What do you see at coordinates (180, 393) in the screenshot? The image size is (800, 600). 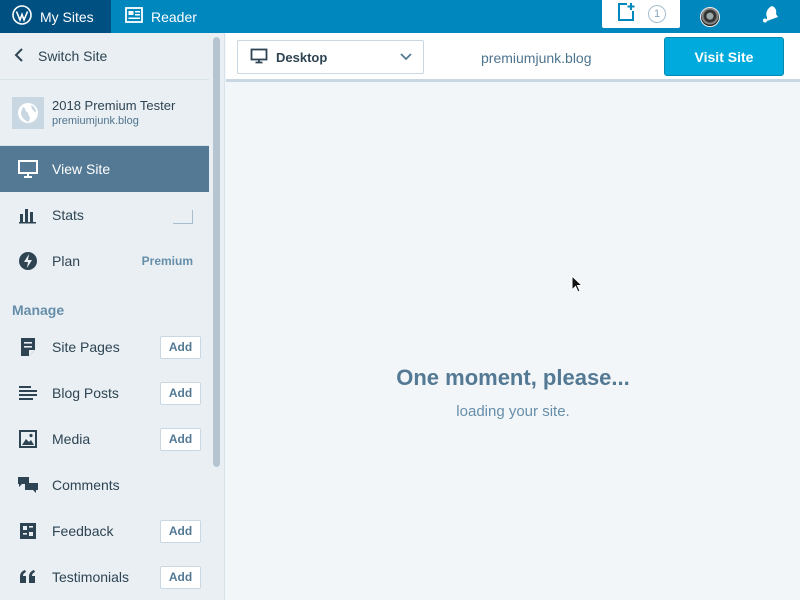 I see `add-post-button: Add` at bounding box center [180, 393].